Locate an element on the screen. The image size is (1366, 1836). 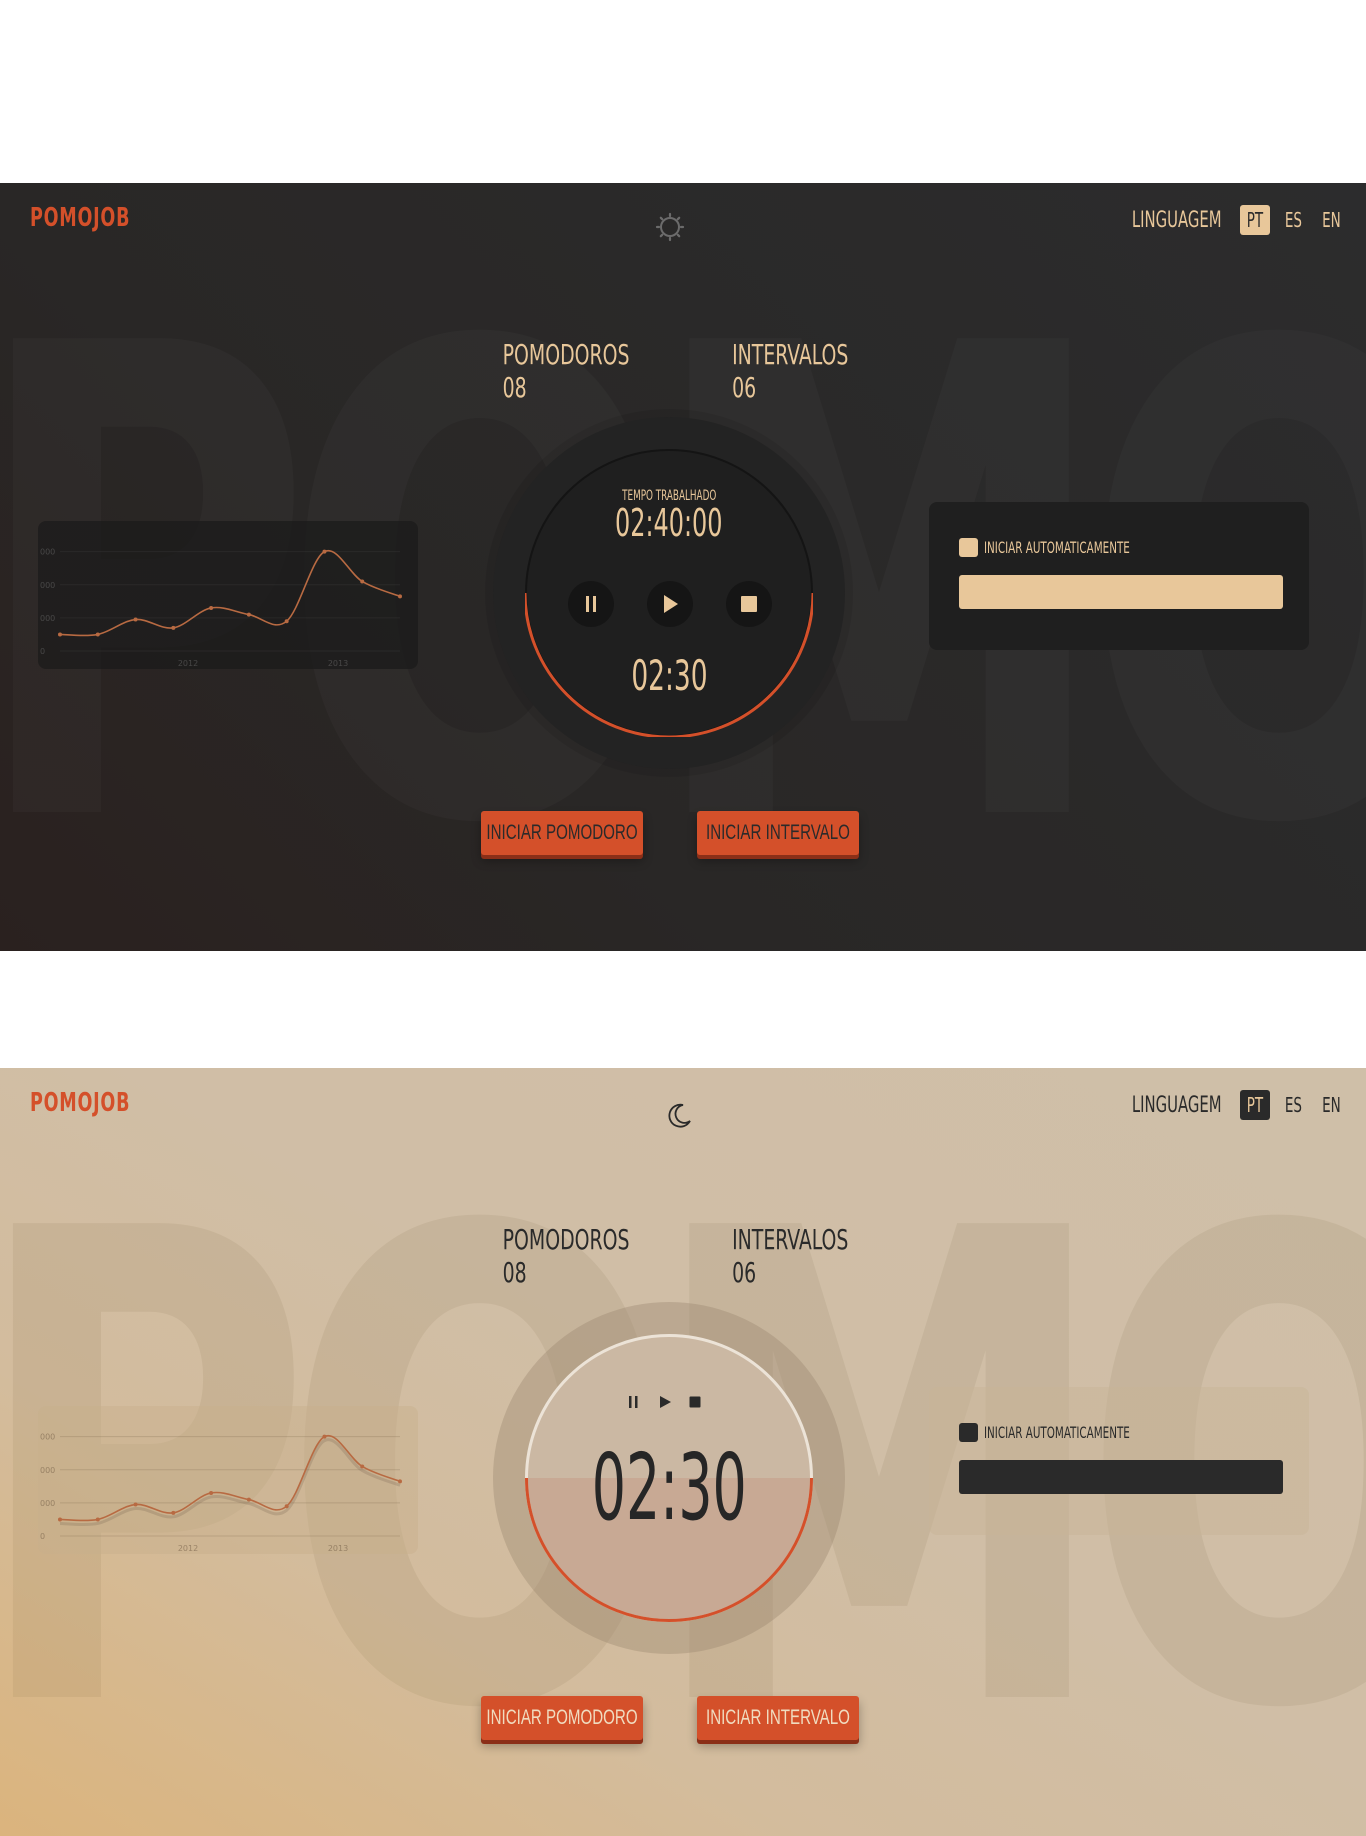
sun-icon is located at coordinates (670, 227).